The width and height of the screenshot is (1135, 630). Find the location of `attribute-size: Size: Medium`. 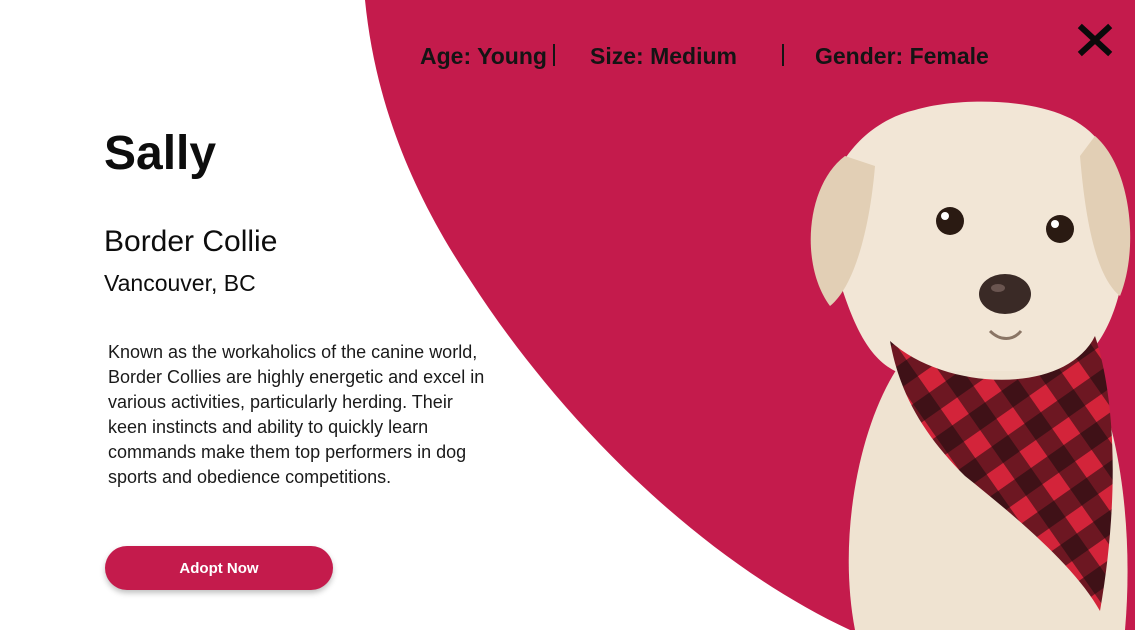

attribute-size: Size: Medium is located at coordinates (663, 56).